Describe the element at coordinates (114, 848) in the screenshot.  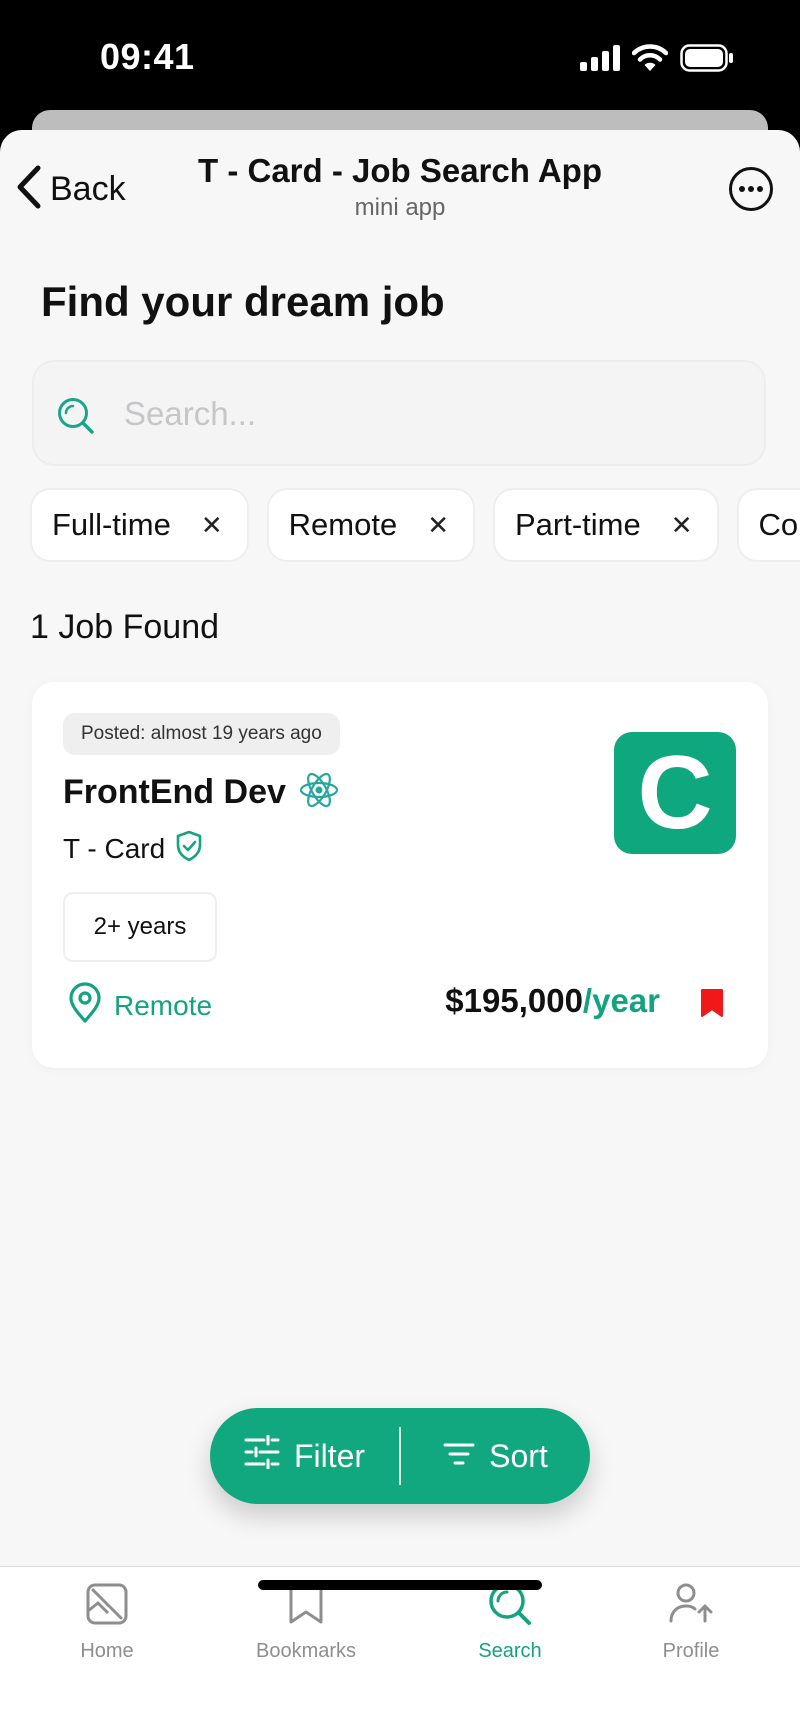
I see `company-name: T - Card` at that location.